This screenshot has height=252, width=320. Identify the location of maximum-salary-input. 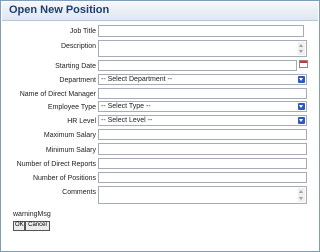
(202, 134).